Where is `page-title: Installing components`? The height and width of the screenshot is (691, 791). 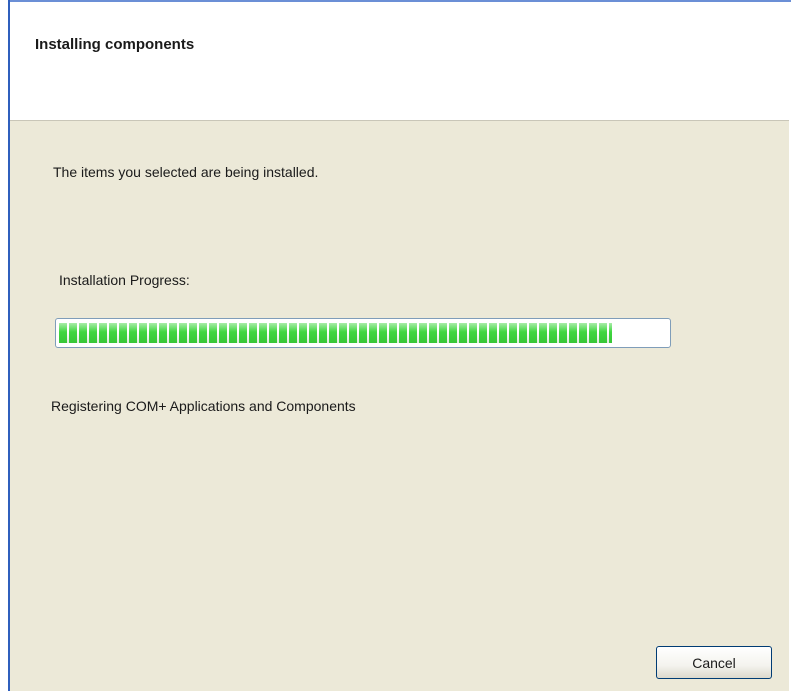
page-title: Installing components is located at coordinates (115, 44).